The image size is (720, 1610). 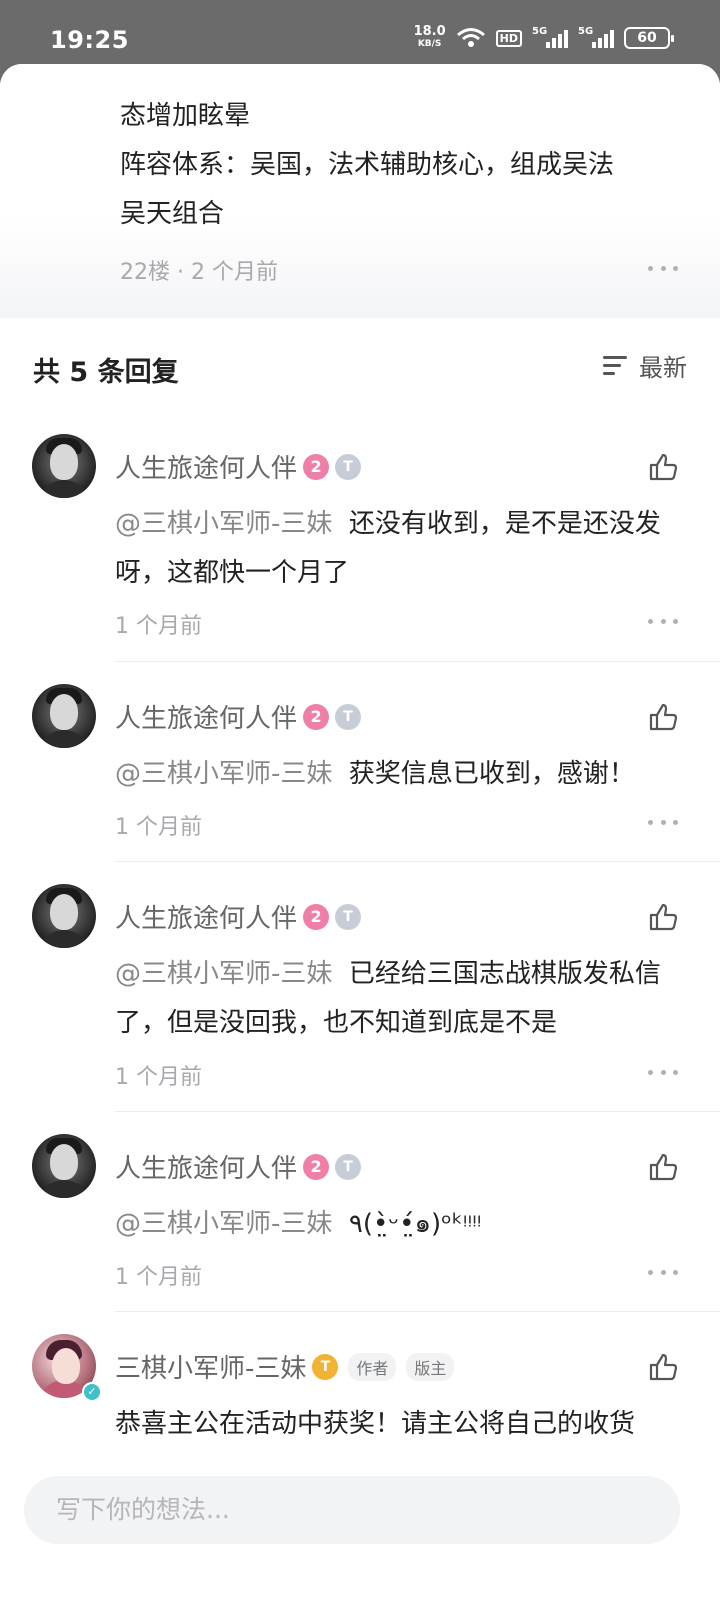 I want to click on author-tier-badge-icon: T, so click(x=325, y=1366).